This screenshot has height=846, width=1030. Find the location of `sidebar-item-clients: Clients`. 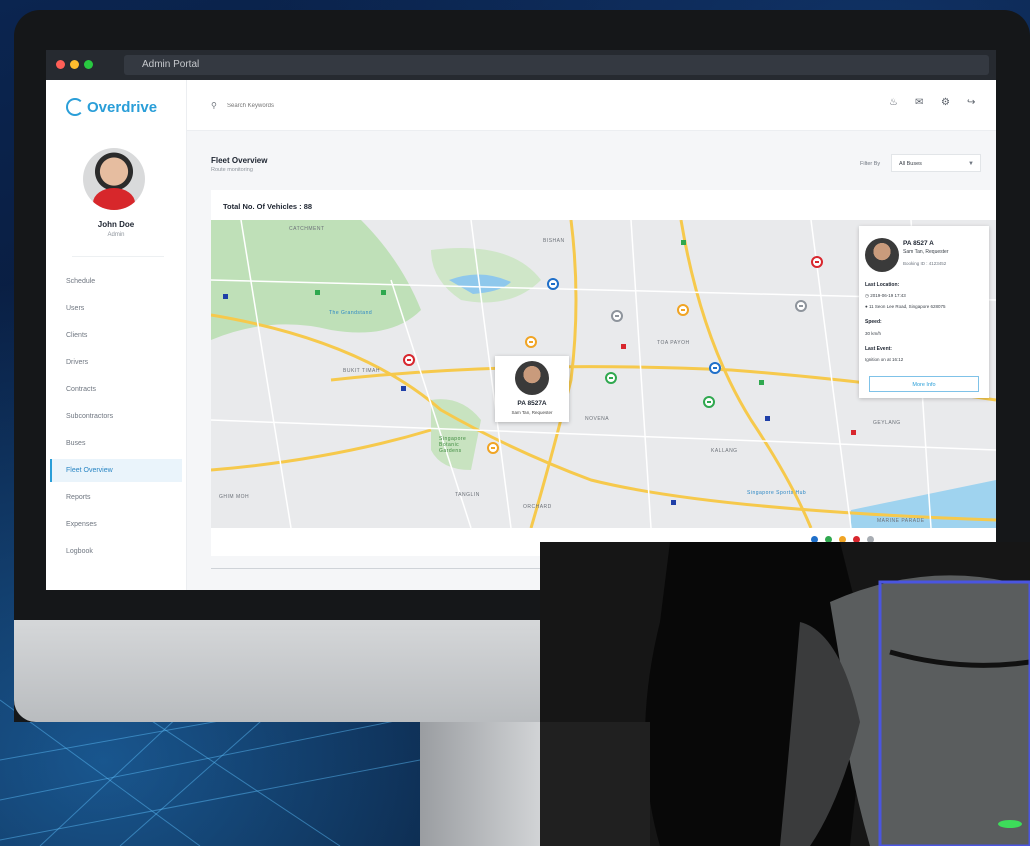

sidebar-item-clients: Clients is located at coordinates (116, 335).